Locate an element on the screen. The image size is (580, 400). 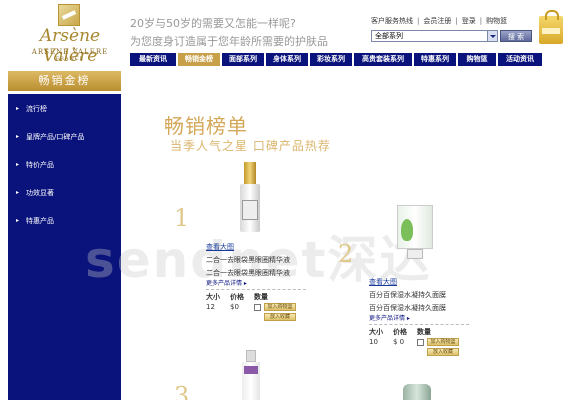
sidebar-item-effective: 功效显著 is located at coordinates (64, 193).